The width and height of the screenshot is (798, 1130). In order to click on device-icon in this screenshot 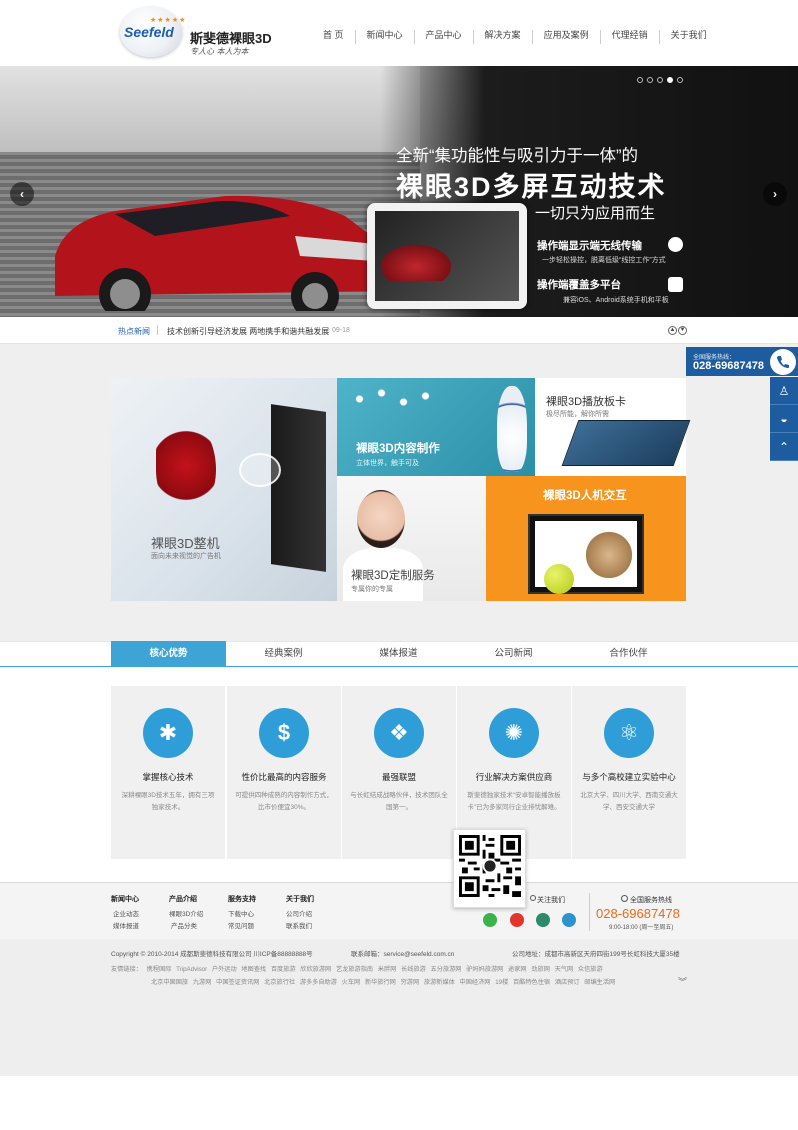, I will do `click(675, 284)`.